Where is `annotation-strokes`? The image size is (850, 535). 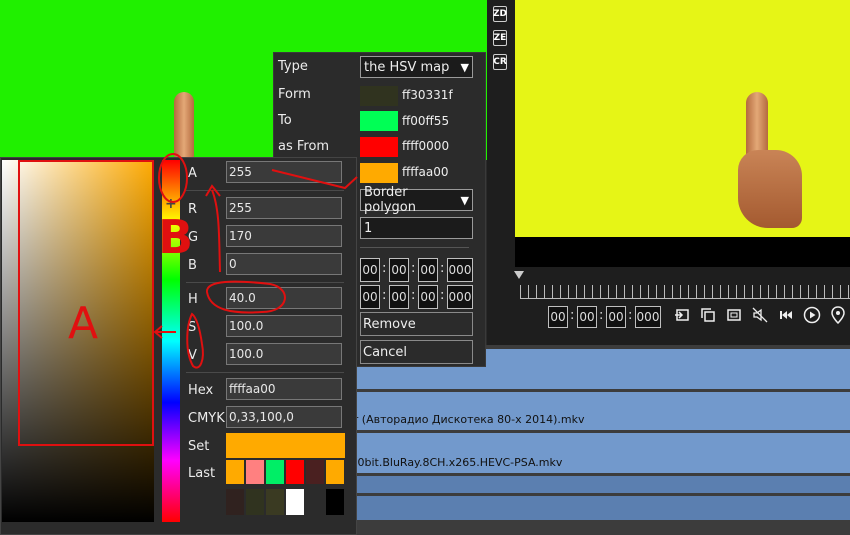 annotation-strokes is located at coordinates (255, 261).